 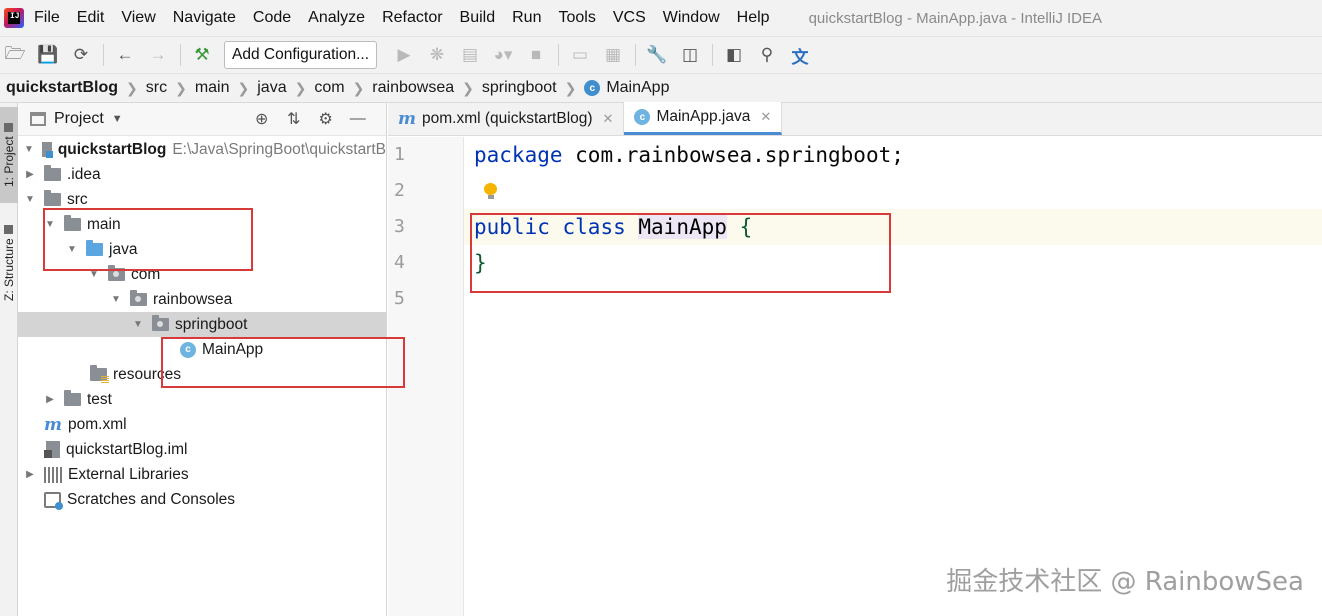 I want to click on breadcrumb-springboot: springboot, so click(x=519, y=88).